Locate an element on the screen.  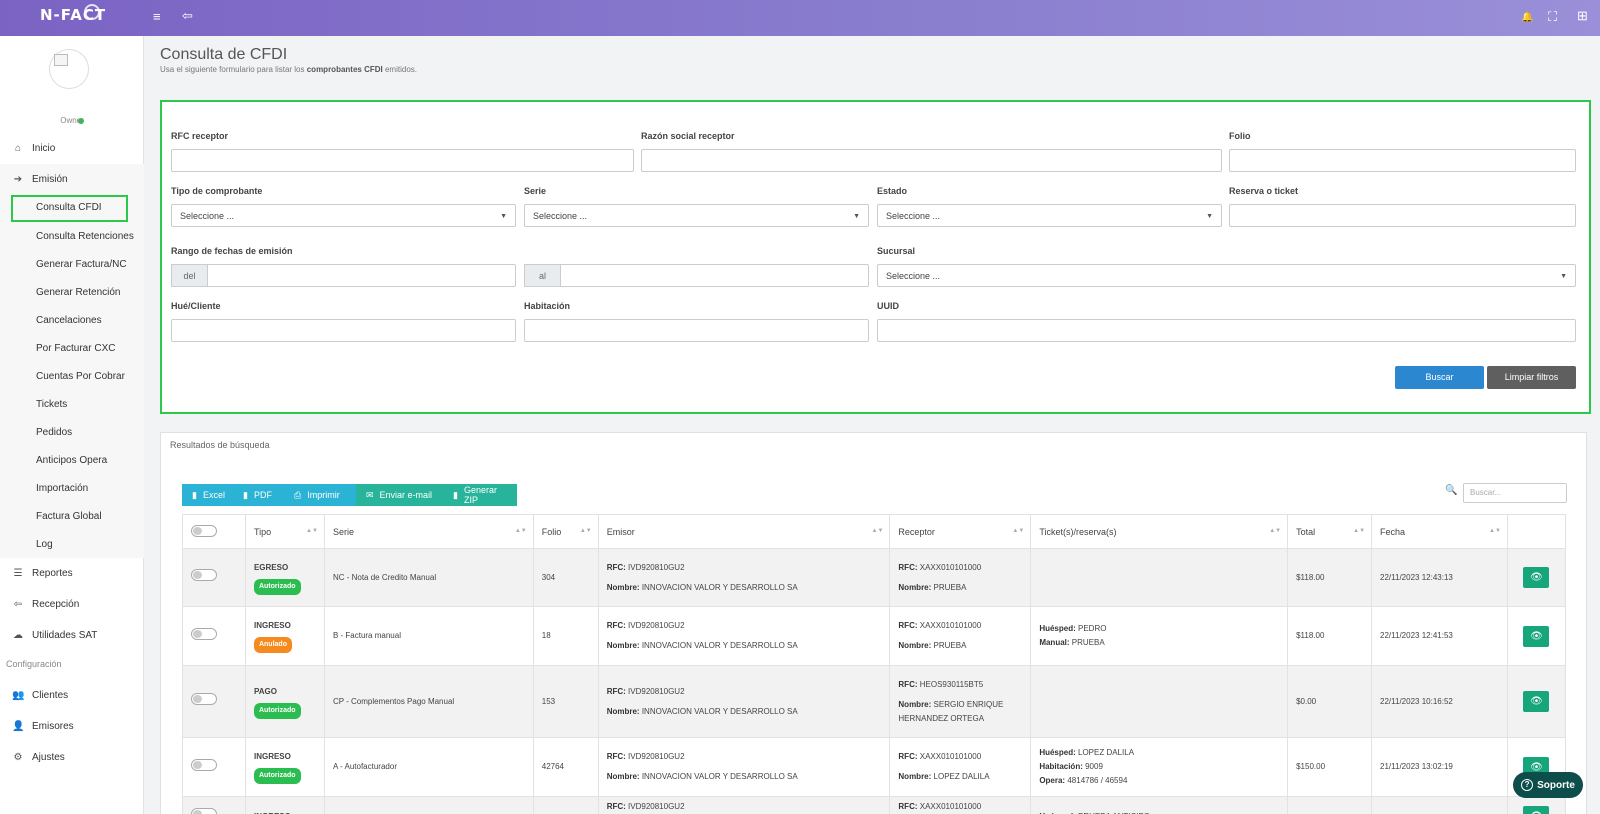
sidebar-item-emision: ➔ Emisión is located at coordinates (72, 179).